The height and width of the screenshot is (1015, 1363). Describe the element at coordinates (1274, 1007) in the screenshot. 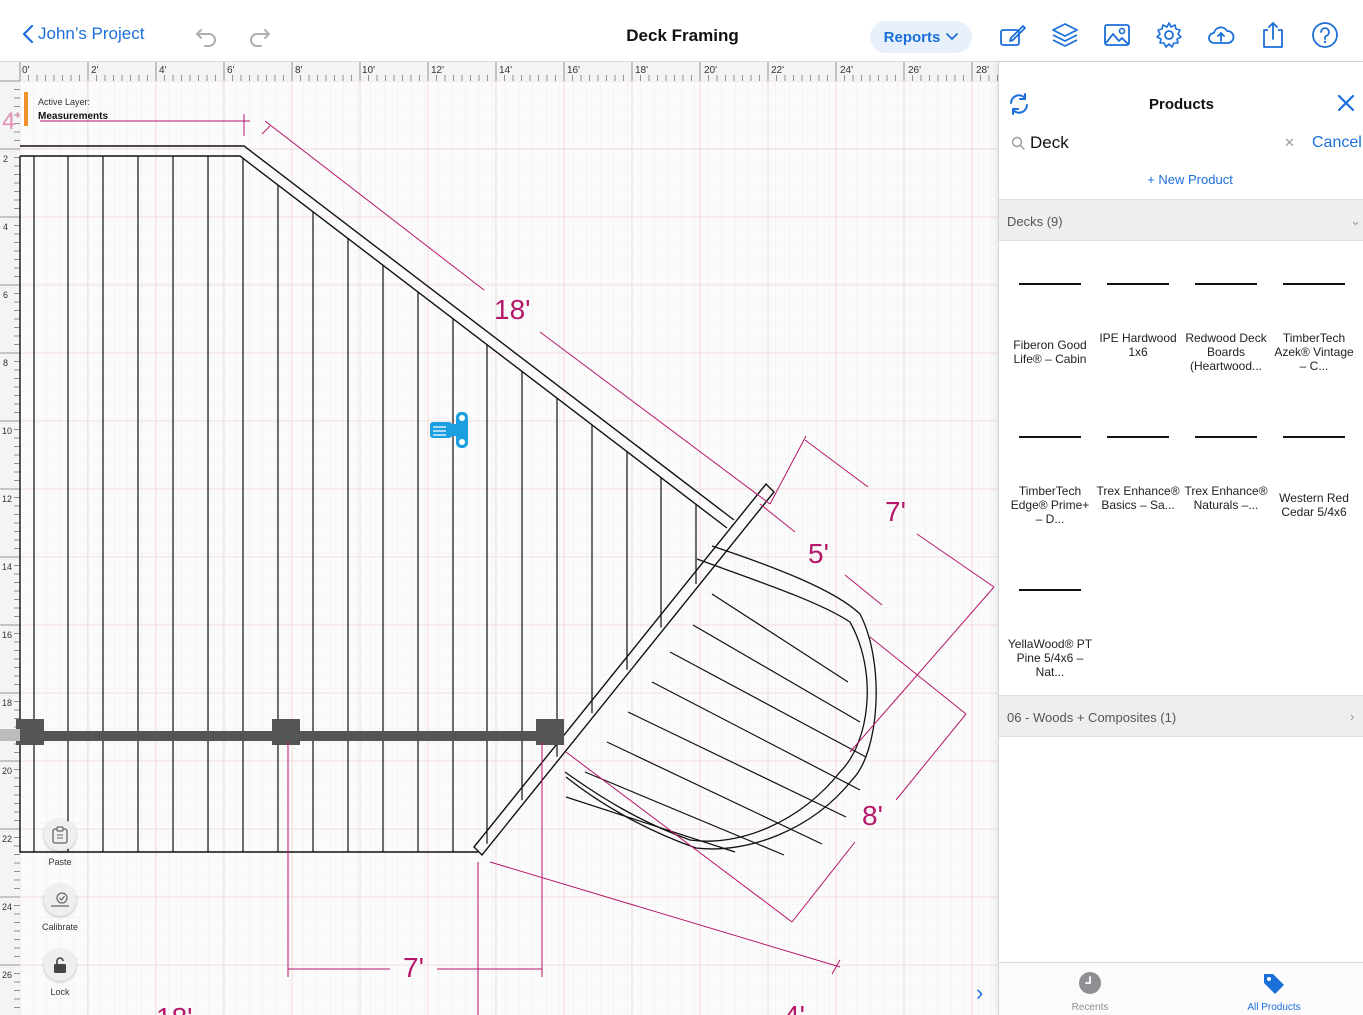

I see `tab-all-products-label: All Products` at that location.